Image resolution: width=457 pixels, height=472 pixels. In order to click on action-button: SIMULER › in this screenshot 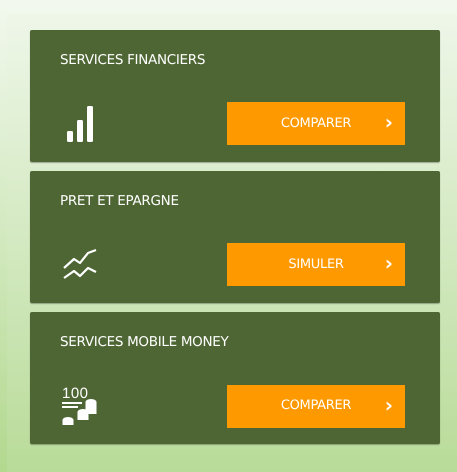, I will do `click(316, 264)`.